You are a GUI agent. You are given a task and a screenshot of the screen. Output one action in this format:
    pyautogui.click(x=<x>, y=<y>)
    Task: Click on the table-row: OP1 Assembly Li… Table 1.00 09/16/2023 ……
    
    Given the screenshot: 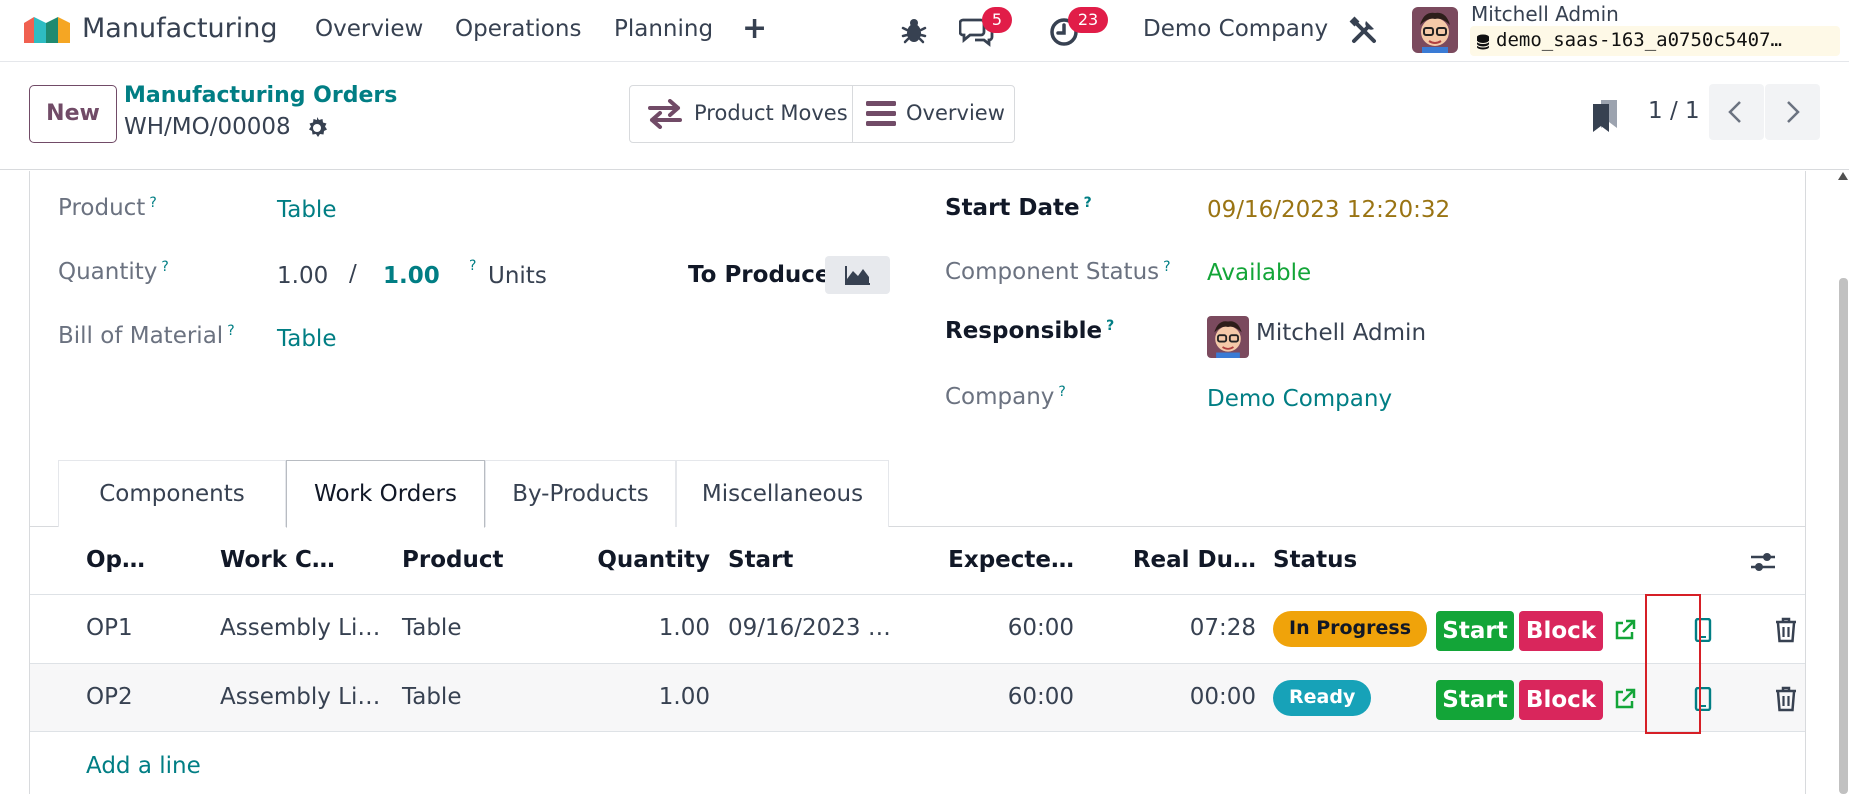 What is the action you would take?
    pyautogui.click(x=917, y=628)
    